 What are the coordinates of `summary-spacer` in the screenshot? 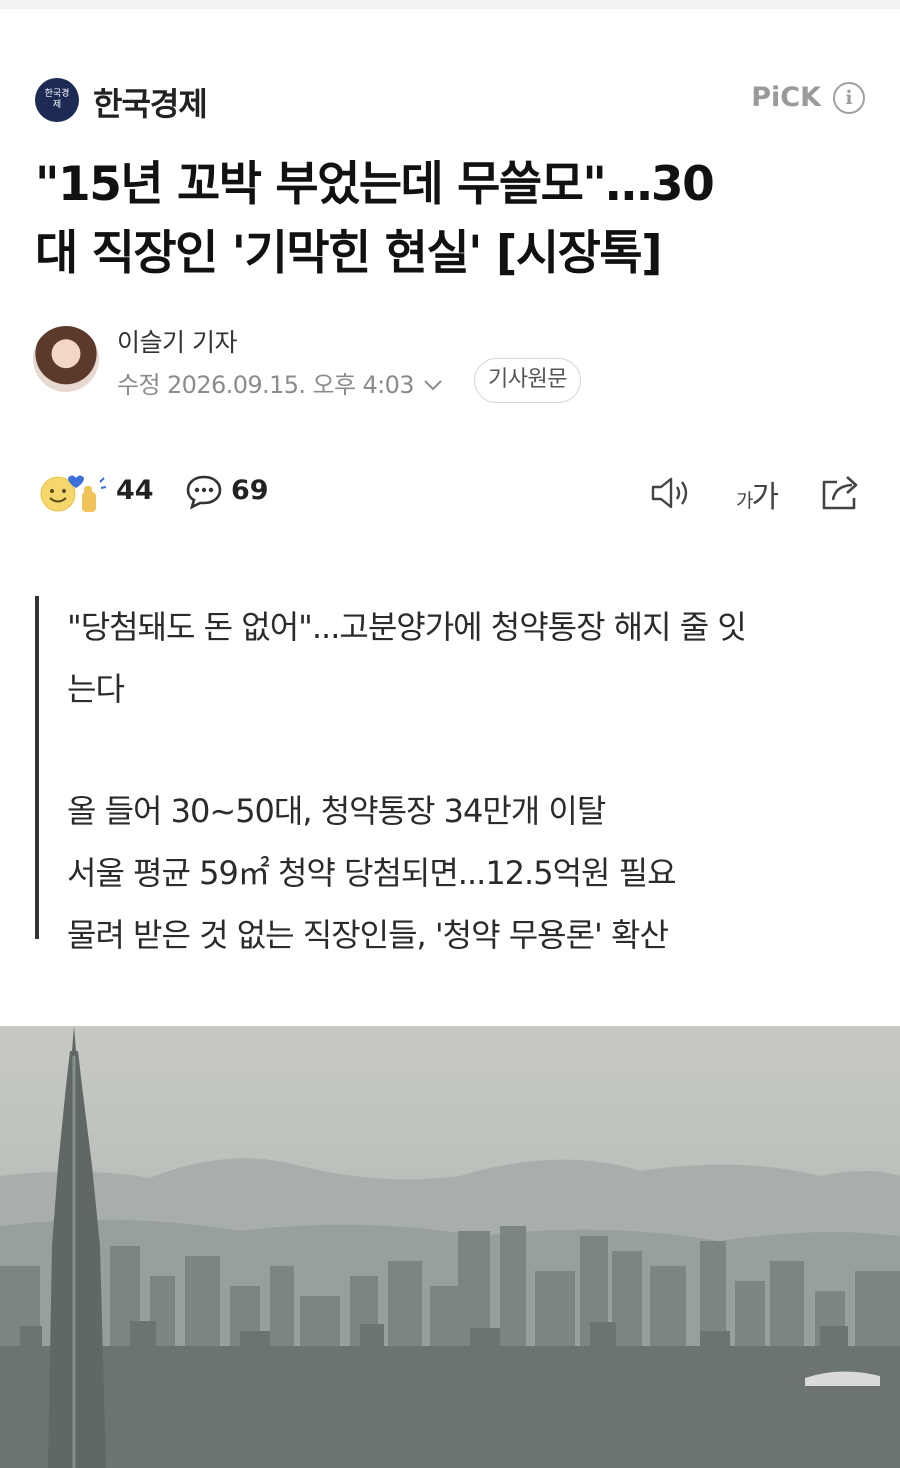 It's located at (461, 750).